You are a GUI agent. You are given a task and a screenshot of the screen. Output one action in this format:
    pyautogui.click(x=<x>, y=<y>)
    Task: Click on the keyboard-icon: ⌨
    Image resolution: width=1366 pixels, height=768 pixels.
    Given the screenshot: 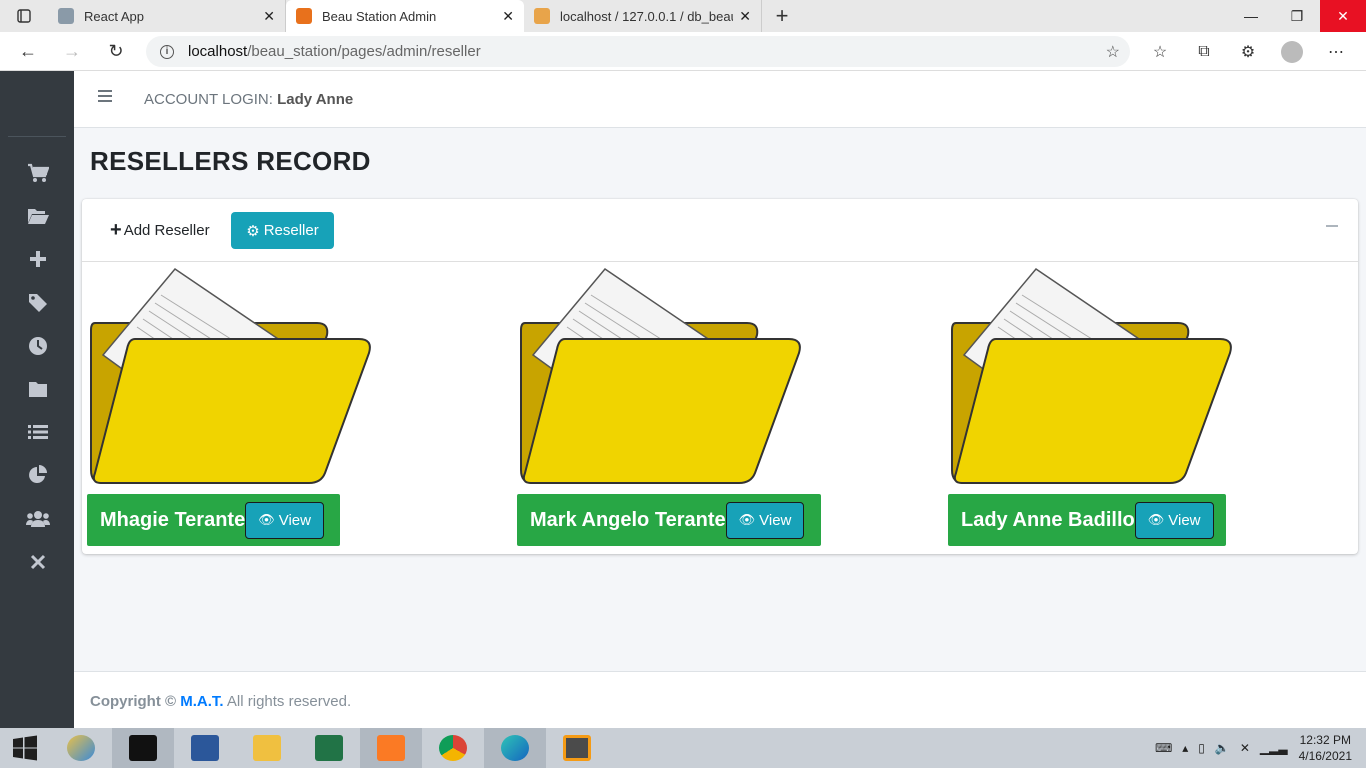 What is the action you would take?
    pyautogui.click(x=1163, y=748)
    